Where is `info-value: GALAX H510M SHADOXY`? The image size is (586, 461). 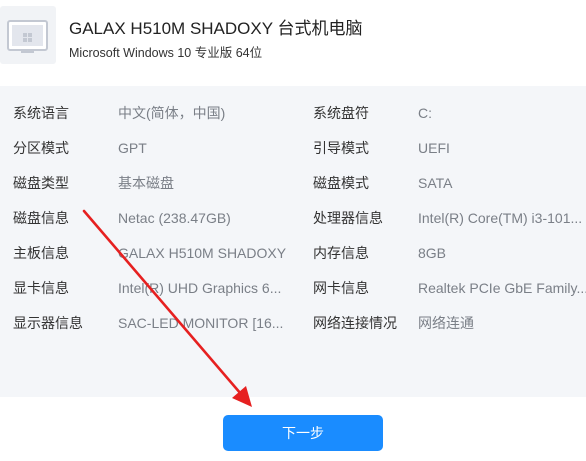
info-value: GALAX H510M SHADOXY is located at coordinates (202, 253).